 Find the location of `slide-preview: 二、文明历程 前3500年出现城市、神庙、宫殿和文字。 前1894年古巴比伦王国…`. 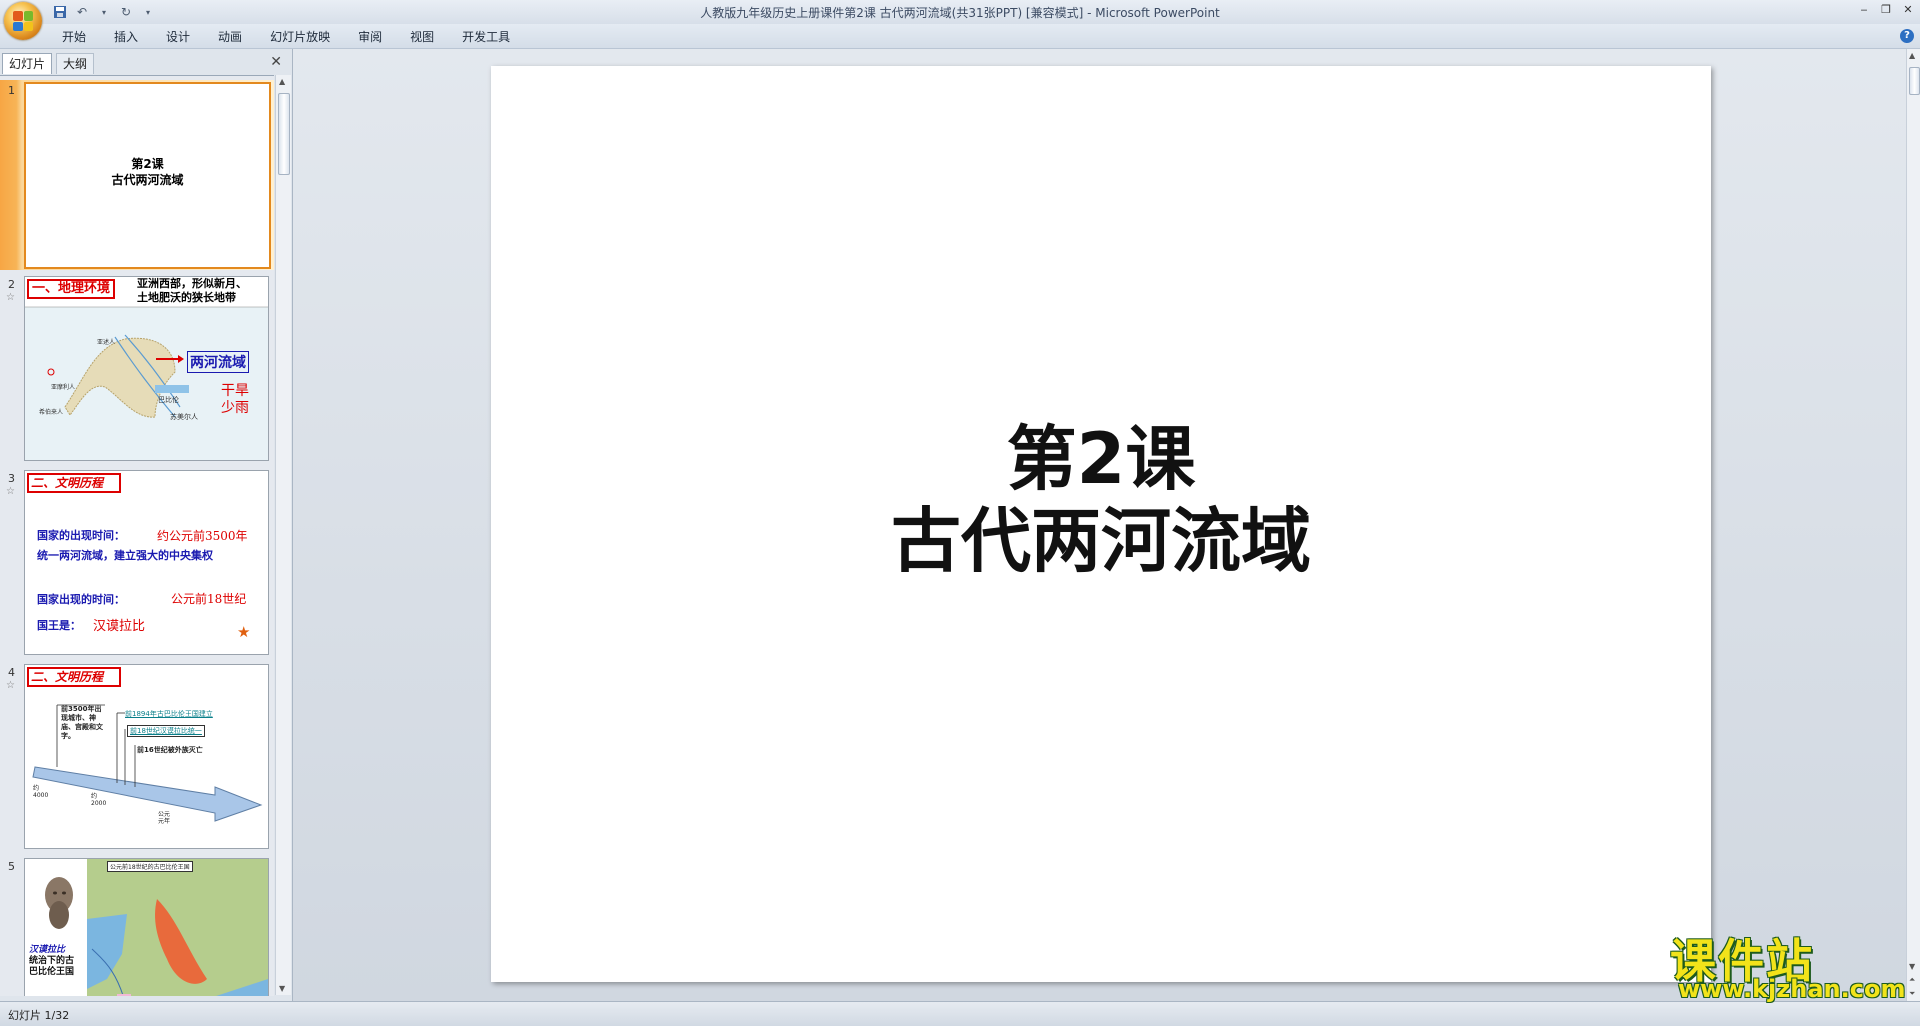

slide-preview: 二、文明历程 前3500年出现城市、神庙、宫殿和文字。 前1894年古巴比伦王国… is located at coordinates (146, 756).